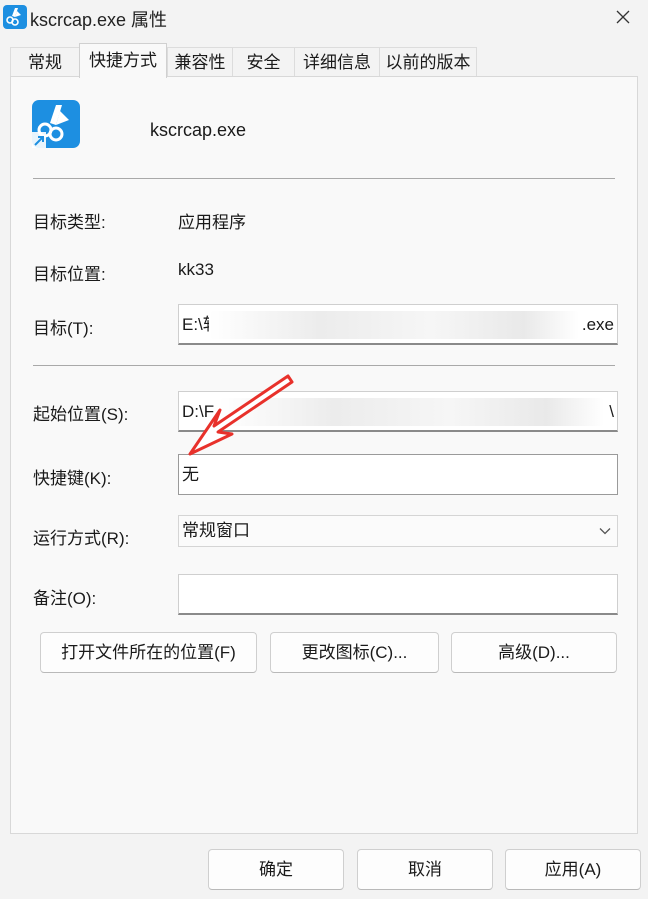 The image size is (648, 899). Describe the element at coordinates (69, 274) in the screenshot. I see `target-location-label: 目标位置:` at that location.